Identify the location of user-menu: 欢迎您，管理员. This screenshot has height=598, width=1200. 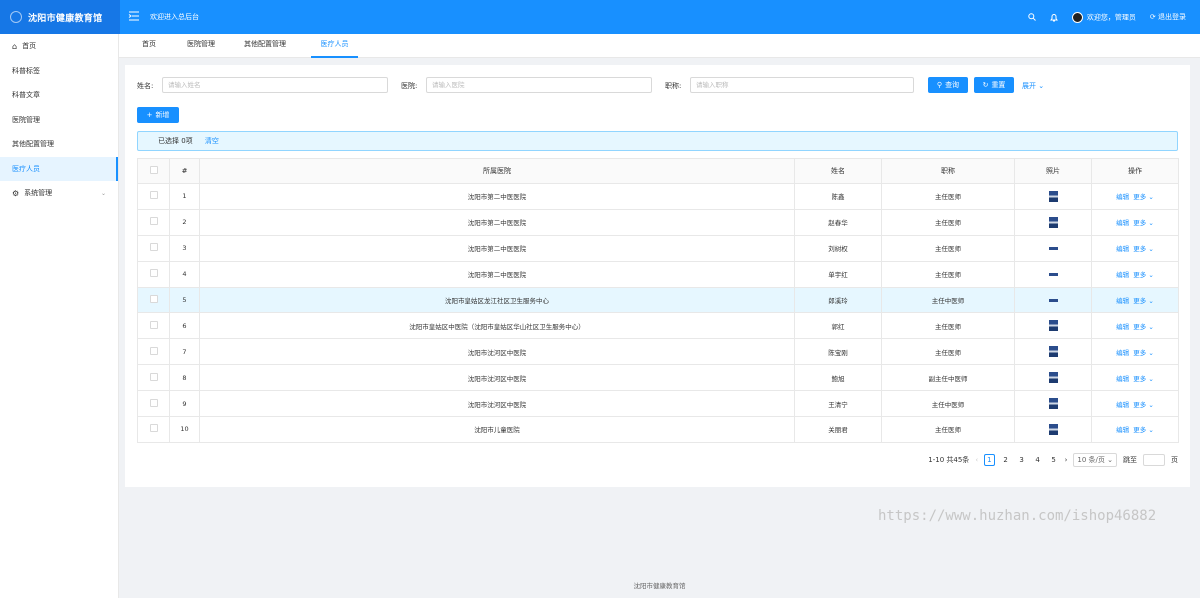
(1103, 17).